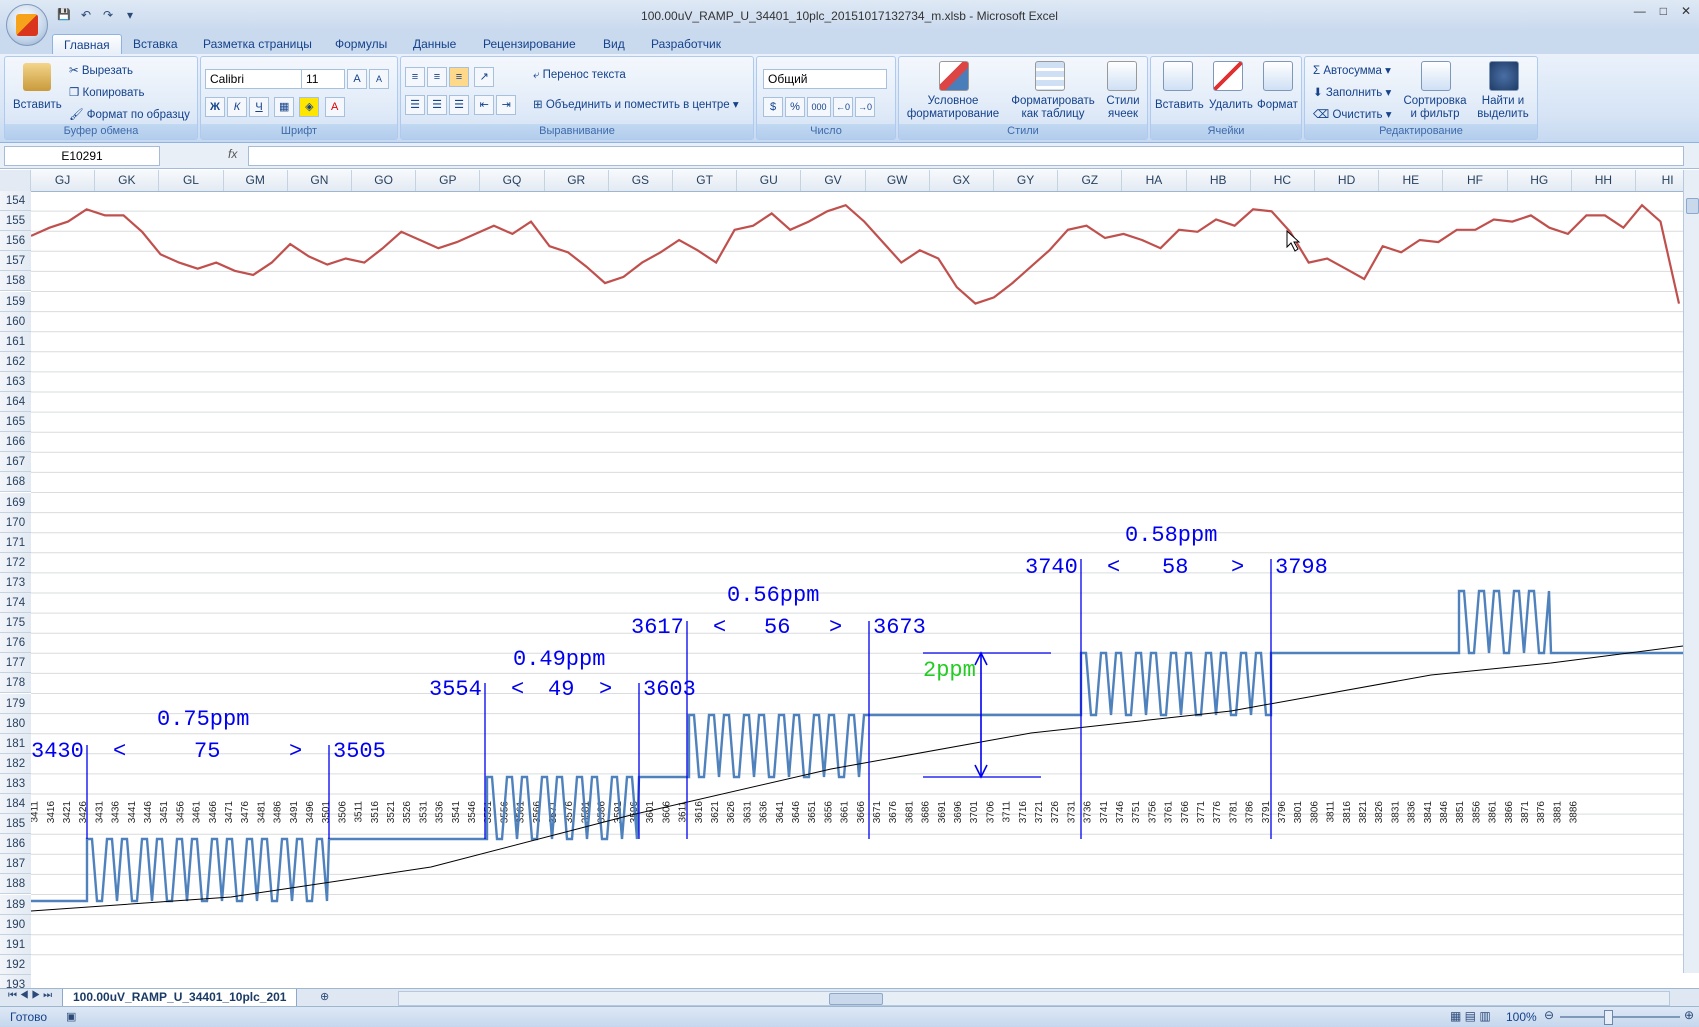 The width and height of the screenshot is (1699, 1027). What do you see at coordinates (1608, 1017) in the screenshot?
I see `zoom-slider-thumb` at bounding box center [1608, 1017].